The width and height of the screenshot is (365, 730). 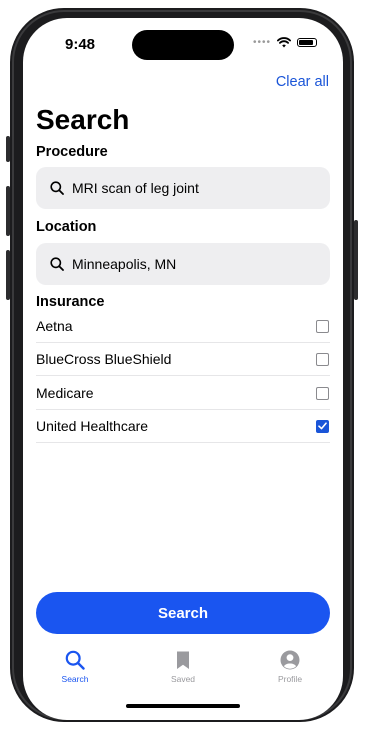 What do you see at coordinates (183, 706) in the screenshot?
I see `home-indicator` at bounding box center [183, 706].